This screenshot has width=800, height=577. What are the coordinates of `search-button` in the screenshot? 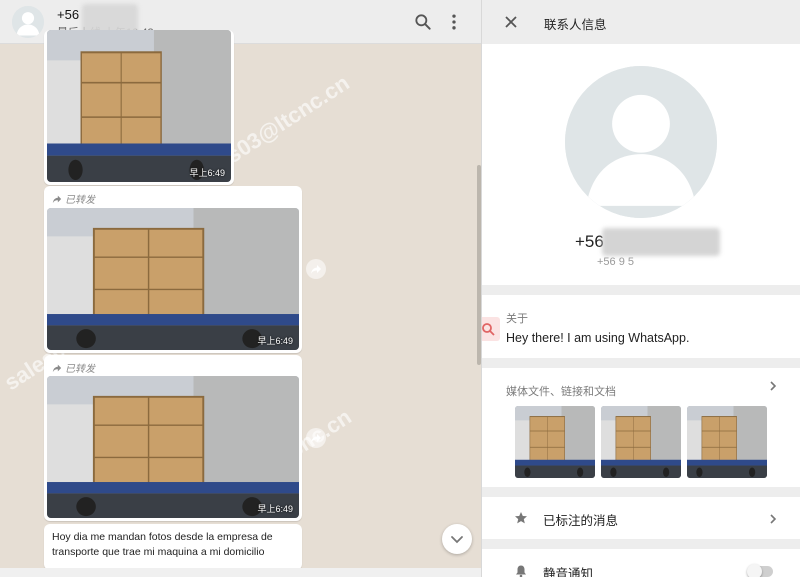 It's located at (423, 22).